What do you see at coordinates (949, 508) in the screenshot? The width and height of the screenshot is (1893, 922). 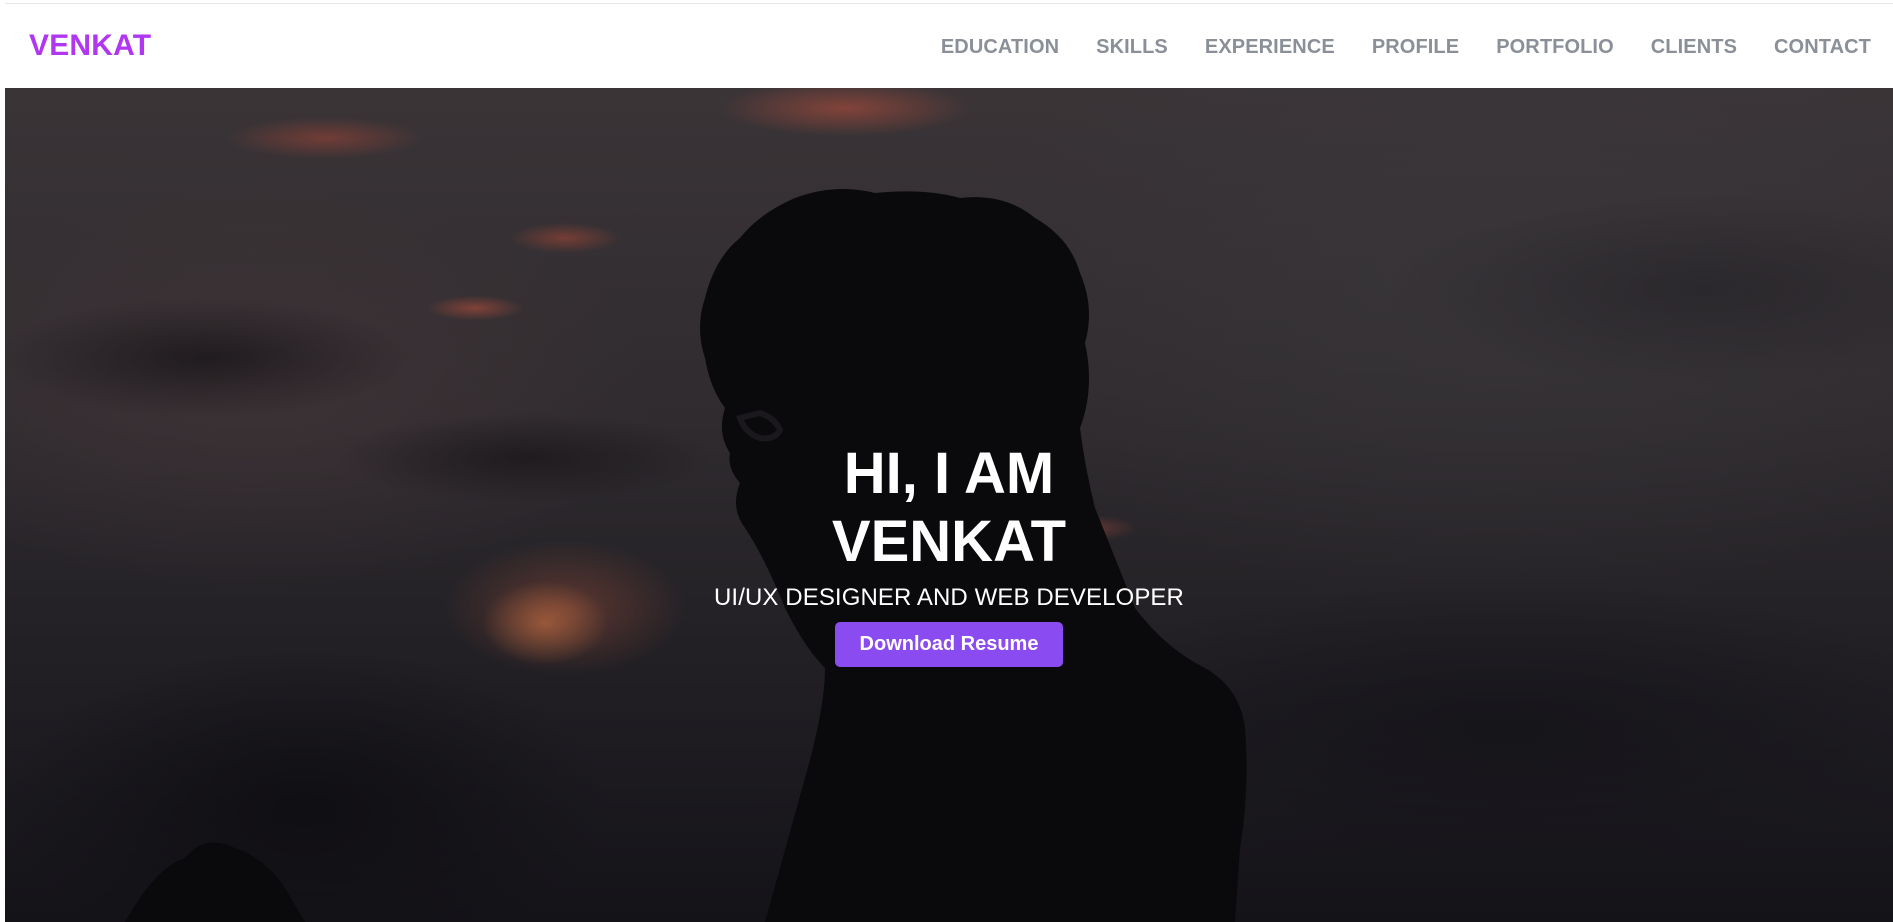 I see `hero-title: HI, I AM VENKAT` at bounding box center [949, 508].